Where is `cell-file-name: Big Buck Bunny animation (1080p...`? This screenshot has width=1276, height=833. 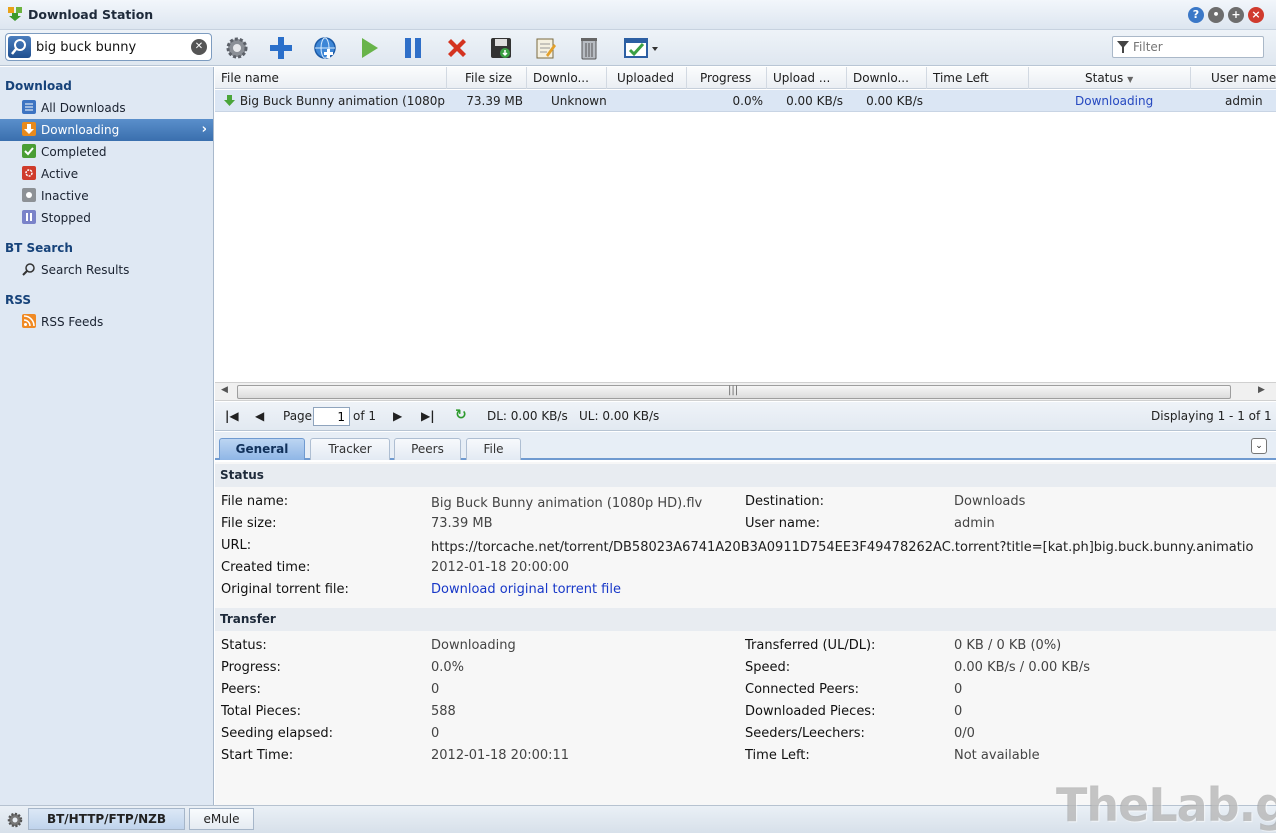 cell-file-name: Big Buck Bunny animation (1080p... is located at coordinates (334, 101).